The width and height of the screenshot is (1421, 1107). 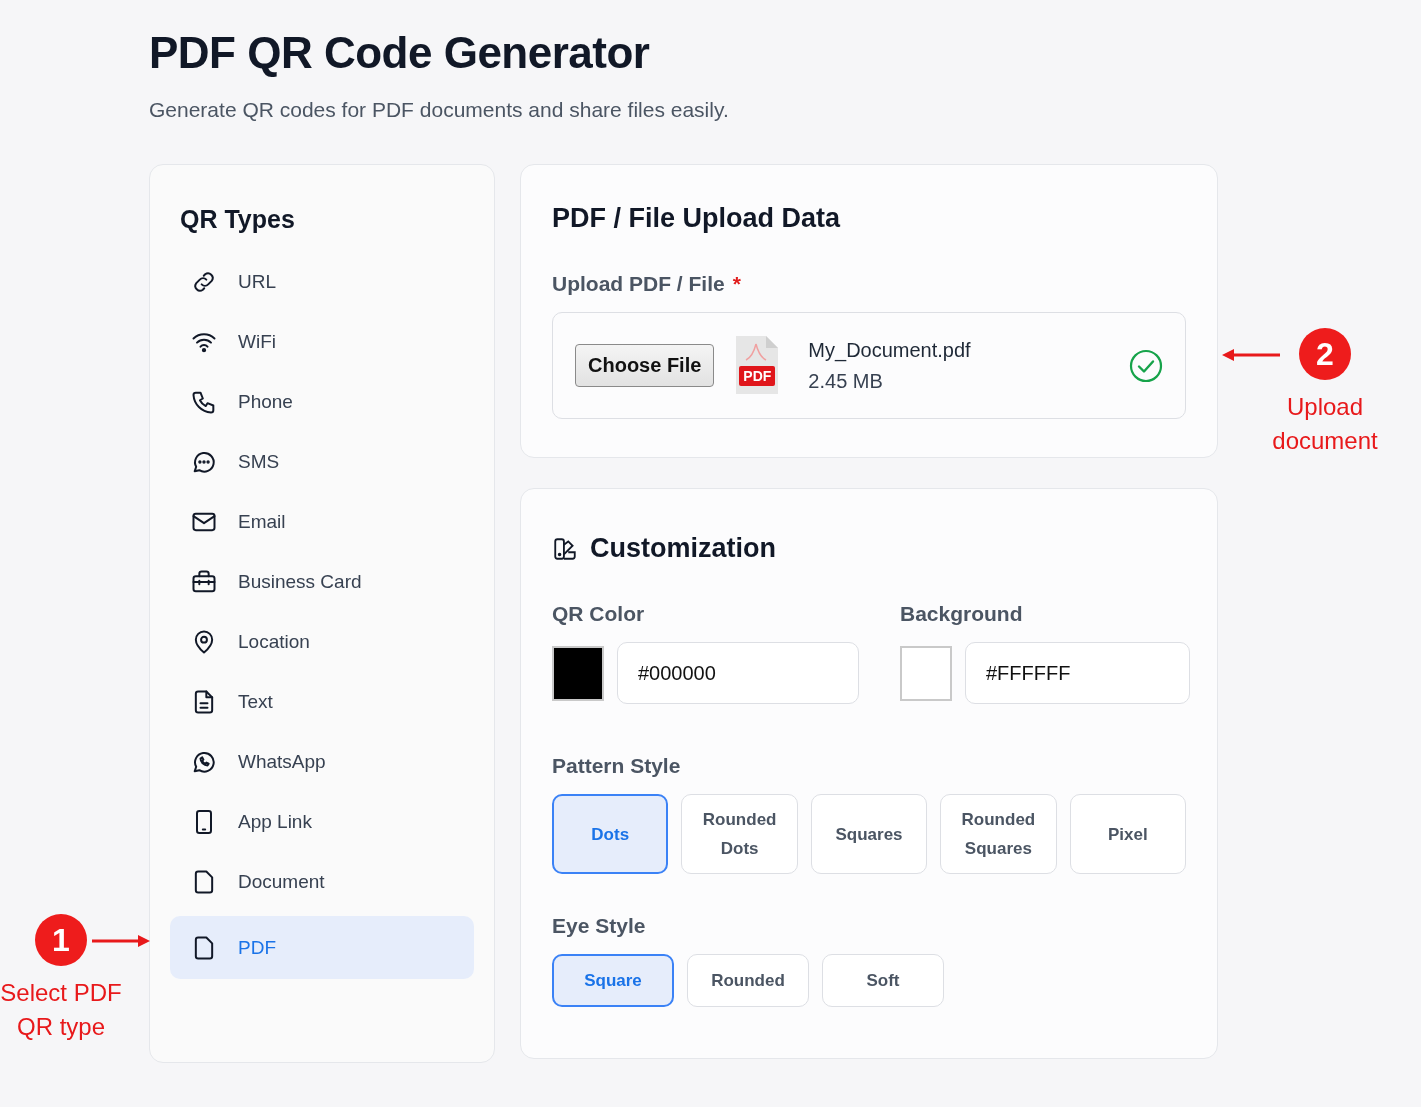 What do you see at coordinates (1325, 354) in the screenshot?
I see `step-number: 2` at bounding box center [1325, 354].